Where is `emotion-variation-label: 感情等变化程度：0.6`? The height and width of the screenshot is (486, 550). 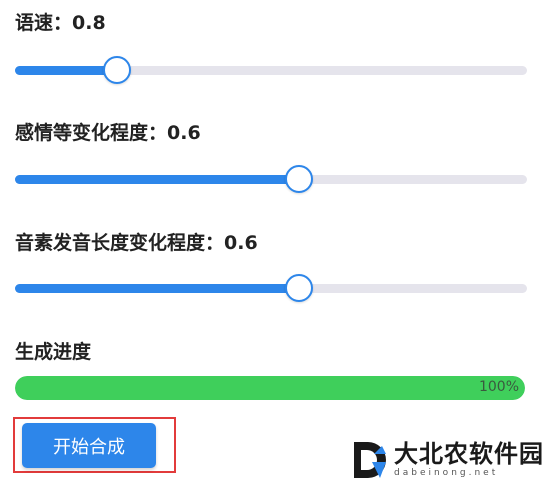 emotion-variation-label: 感情等变化程度：0.6 is located at coordinates (108, 133).